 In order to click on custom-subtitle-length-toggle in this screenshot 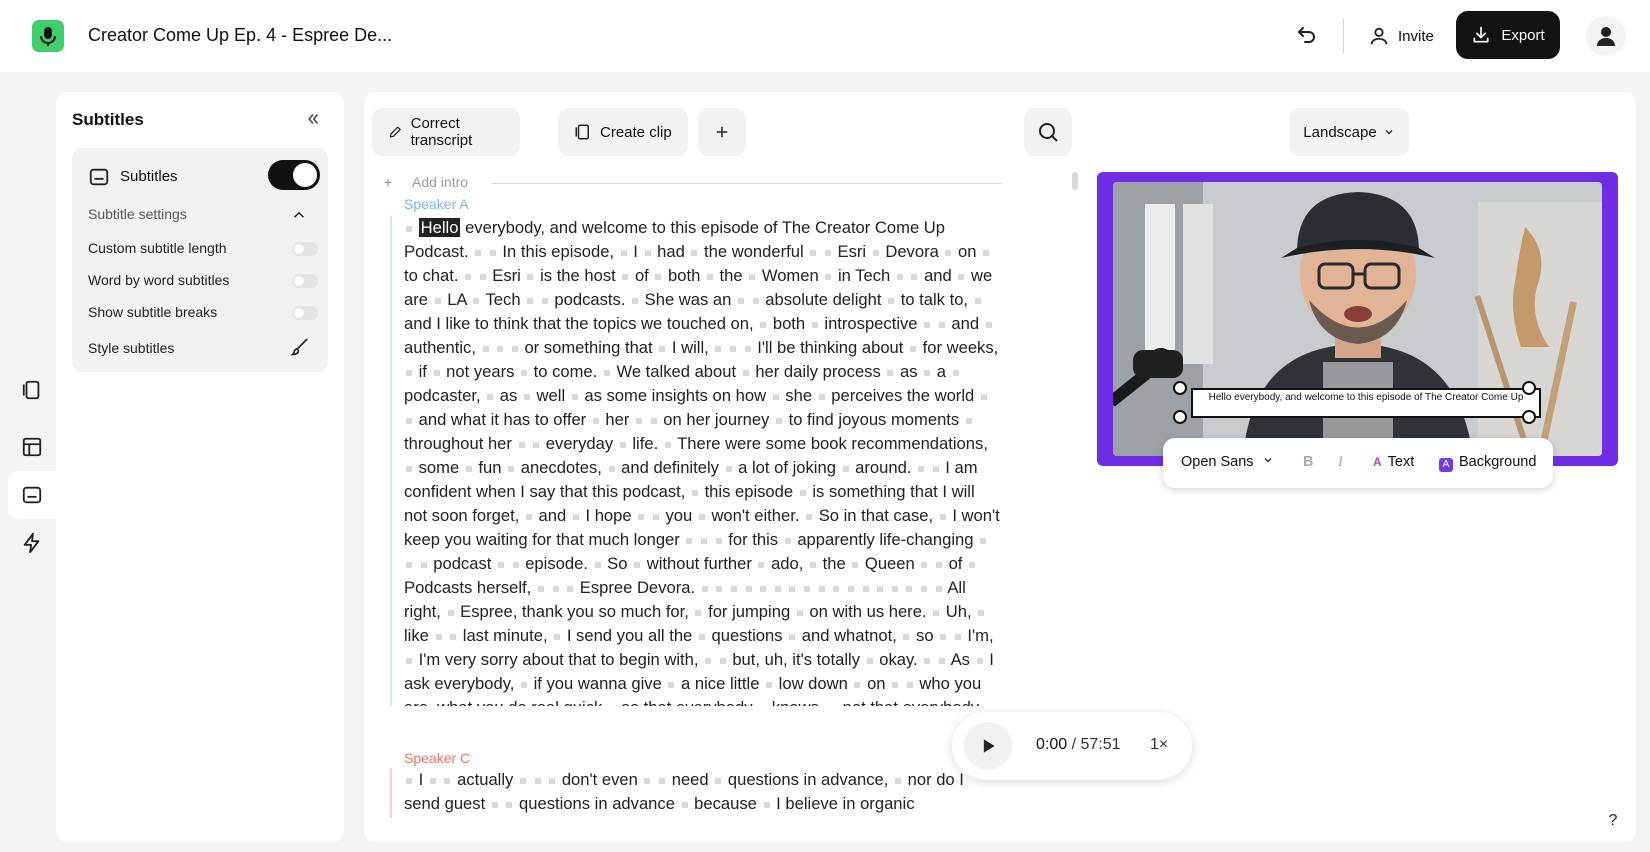, I will do `click(305, 249)`.